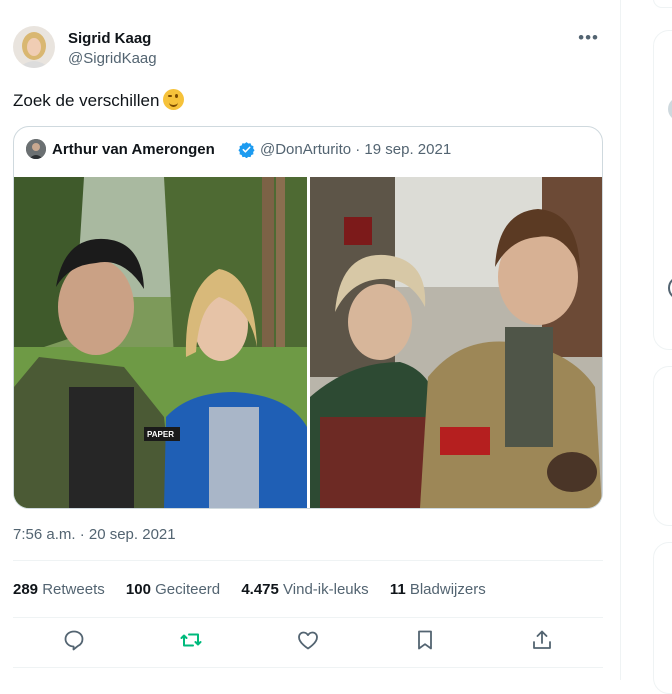  I want to click on author-handle: @SigridKaag, so click(112, 58).